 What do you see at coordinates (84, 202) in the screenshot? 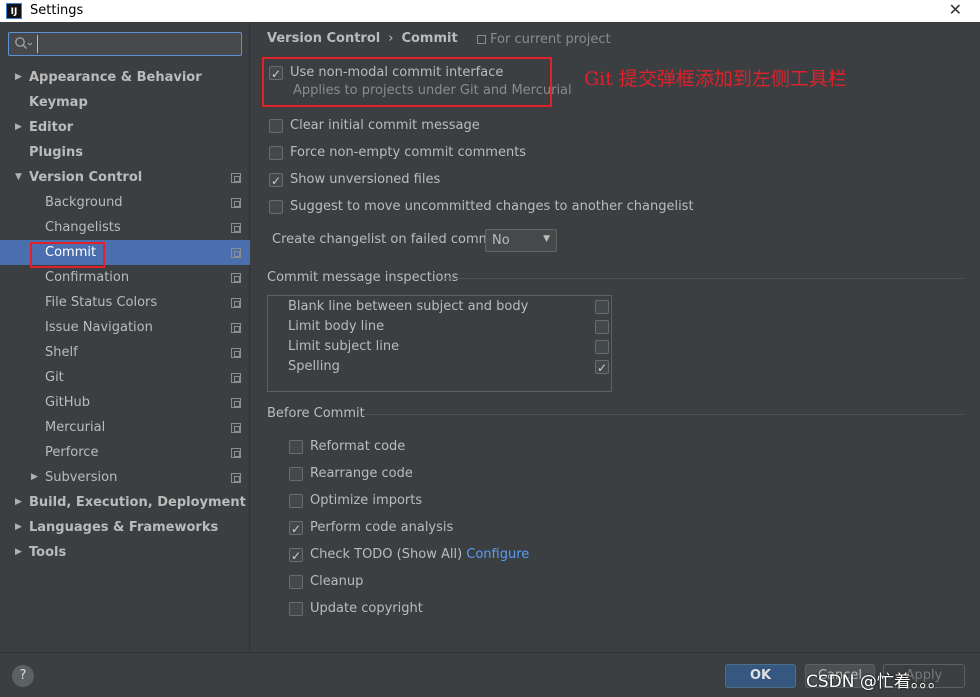
I see `sidebar-item-label: Background` at bounding box center [84, 202].